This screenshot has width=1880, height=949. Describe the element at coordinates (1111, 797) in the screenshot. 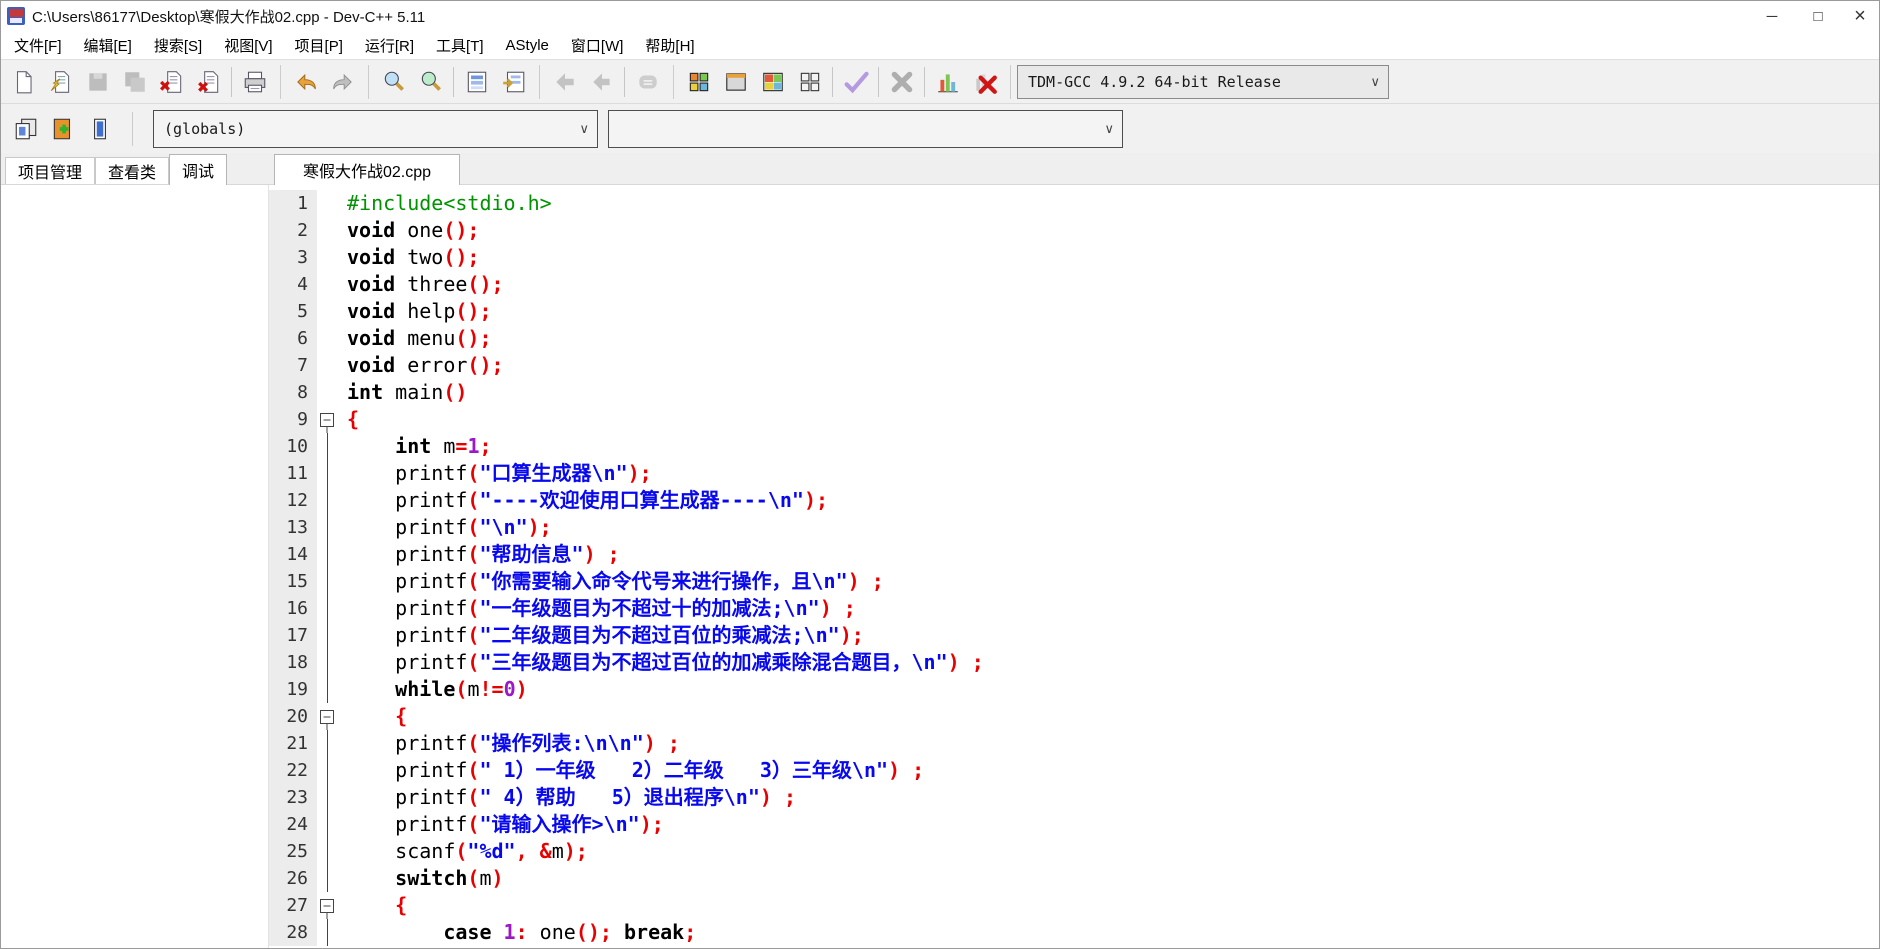

I see `code-line-text: printf(" 4）帮助 5）退出程序\n") ;` at that location.